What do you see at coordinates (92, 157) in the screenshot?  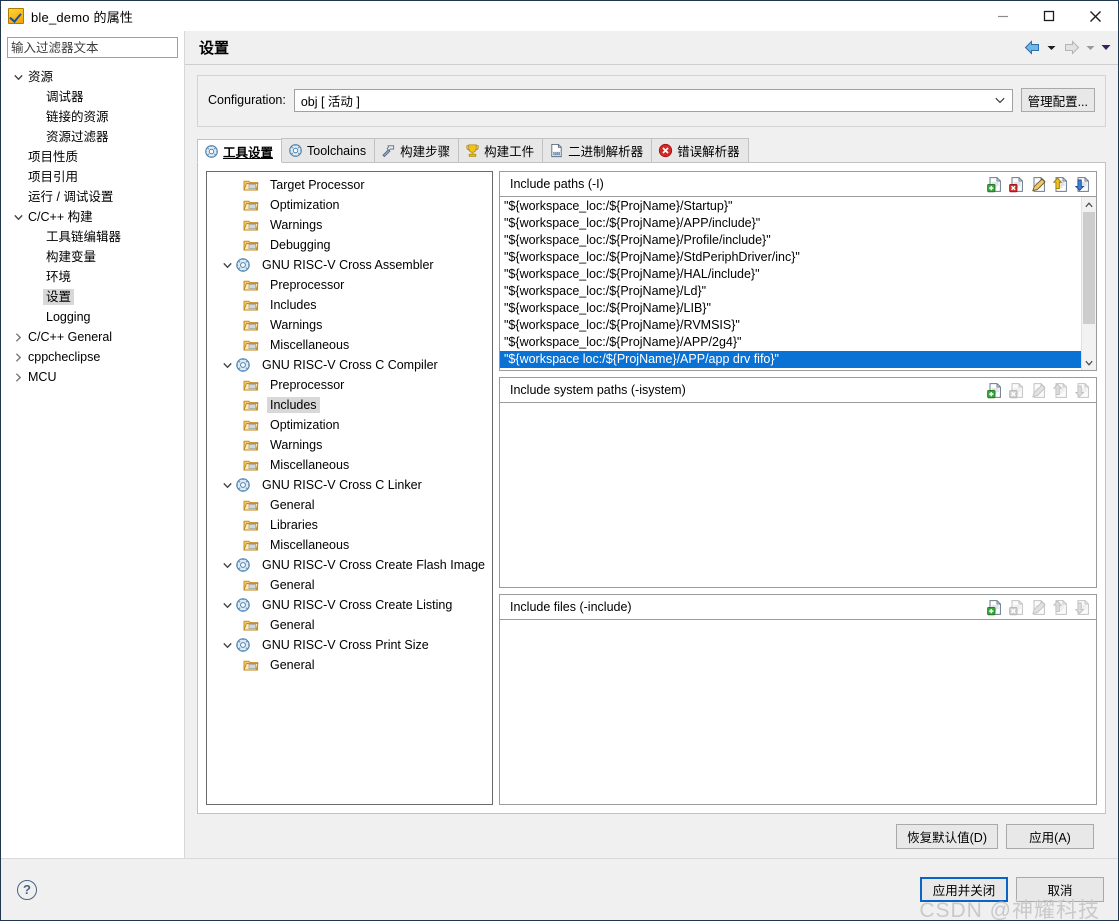 I see `sidebar-item-4: 项目性质` at bounding box center [92, 157].